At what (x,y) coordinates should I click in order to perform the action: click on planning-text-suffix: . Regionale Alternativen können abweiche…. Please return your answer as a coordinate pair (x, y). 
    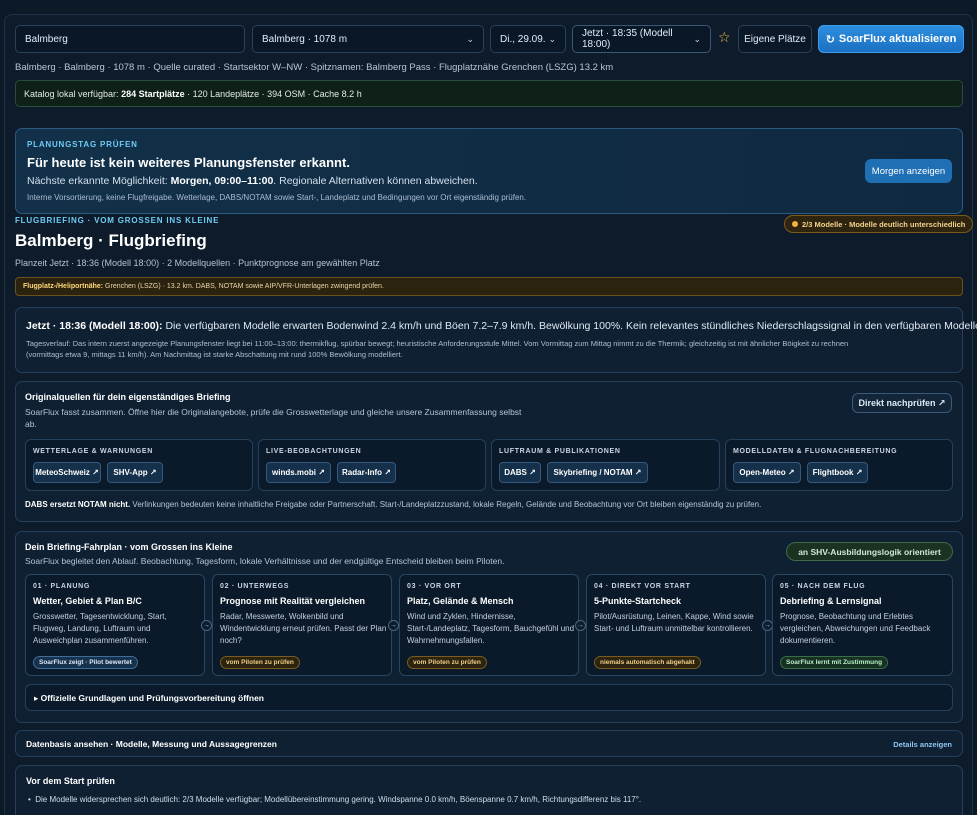
    Looking at the image, I should click on (375, 181).